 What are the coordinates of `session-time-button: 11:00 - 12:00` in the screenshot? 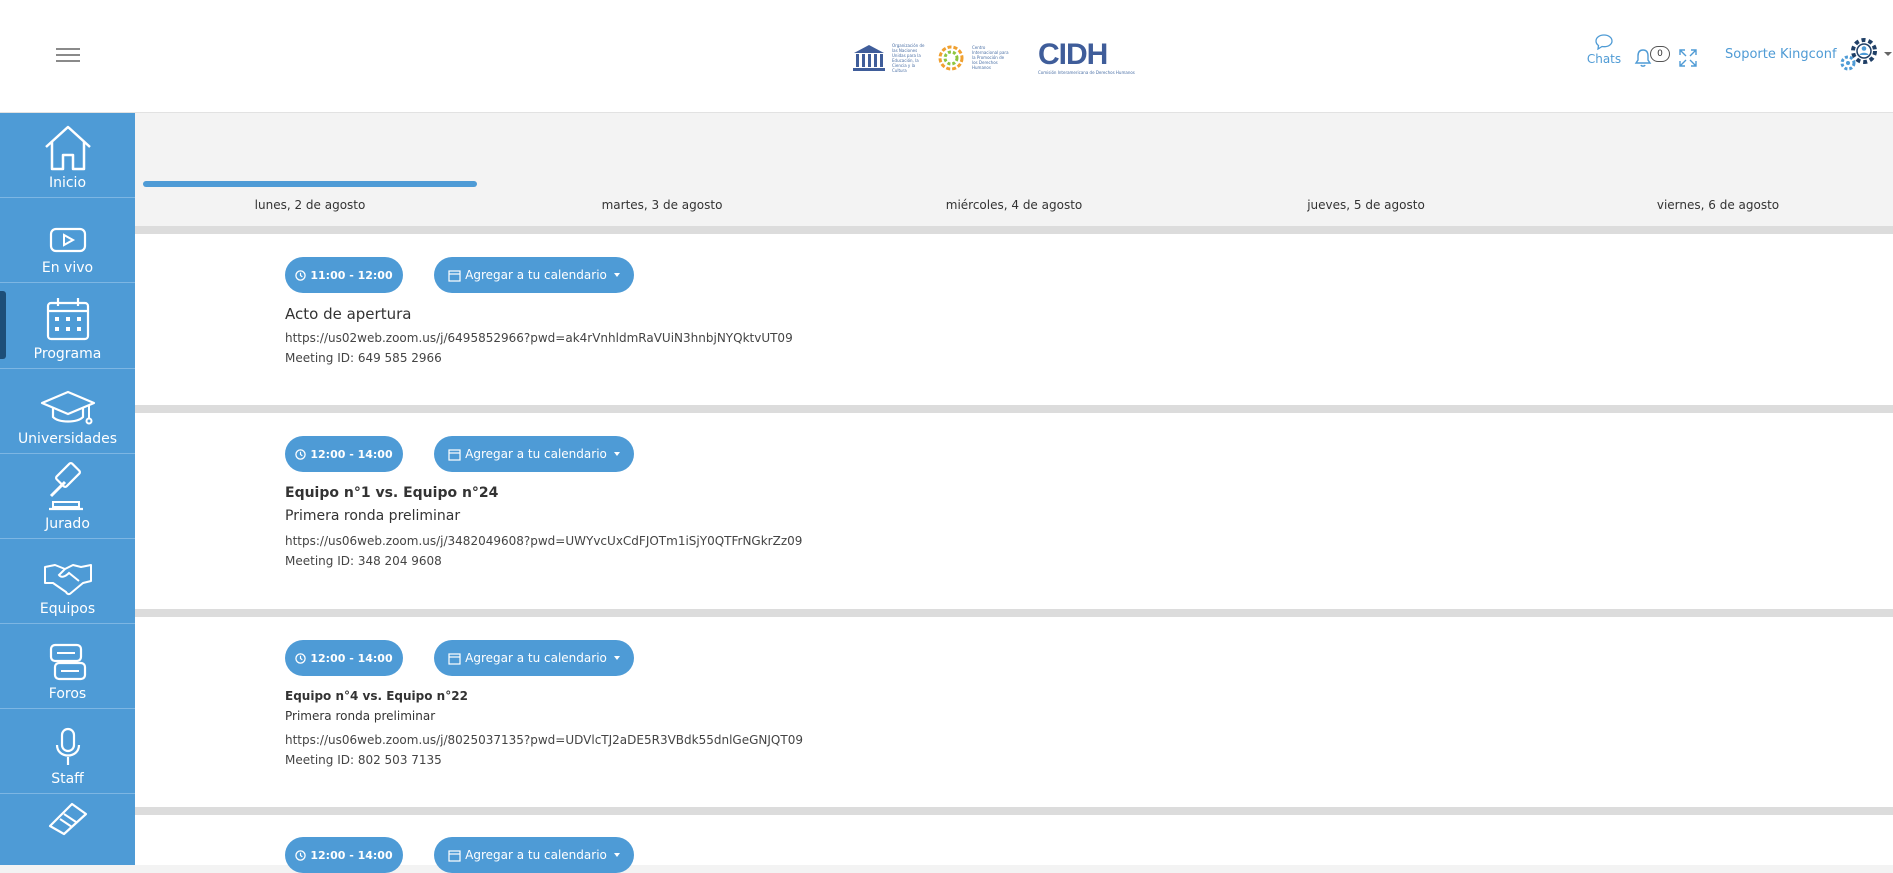 It's located at (344, 275).